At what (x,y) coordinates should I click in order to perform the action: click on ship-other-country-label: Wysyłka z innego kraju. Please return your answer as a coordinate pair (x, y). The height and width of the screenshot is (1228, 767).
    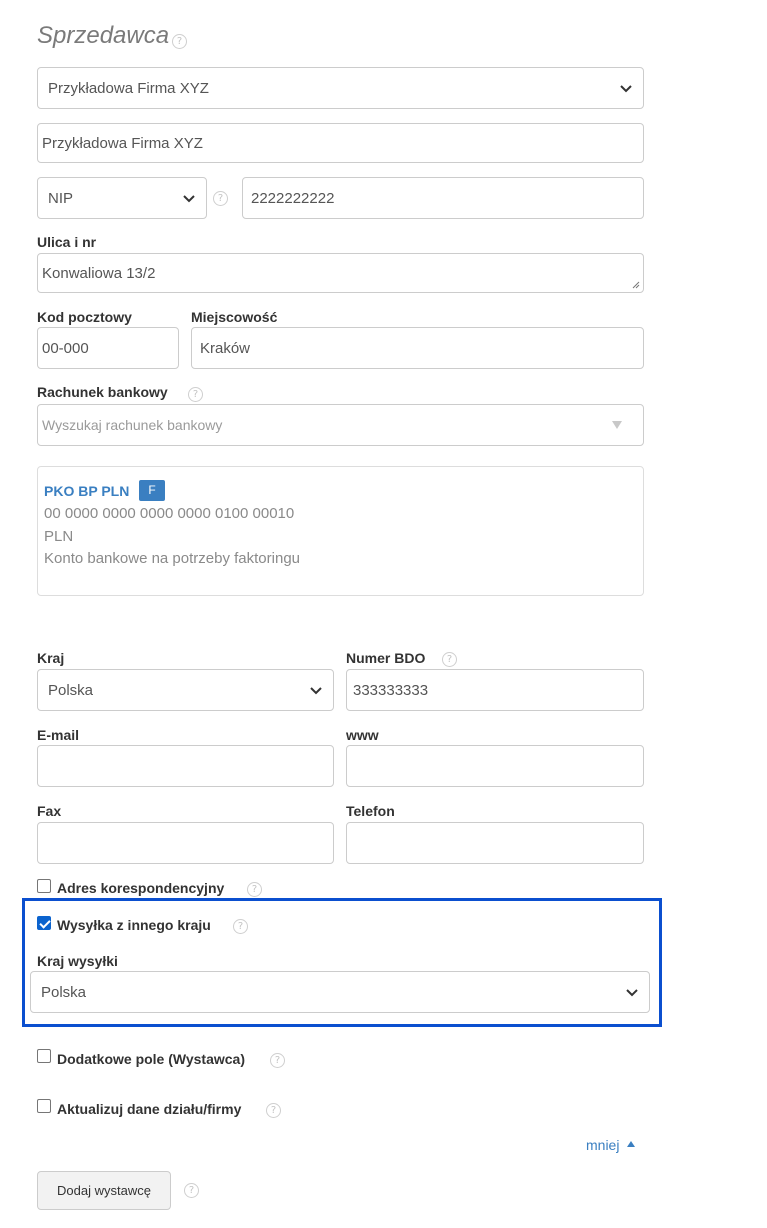
    Looking at the image, I should click on (134, 925).